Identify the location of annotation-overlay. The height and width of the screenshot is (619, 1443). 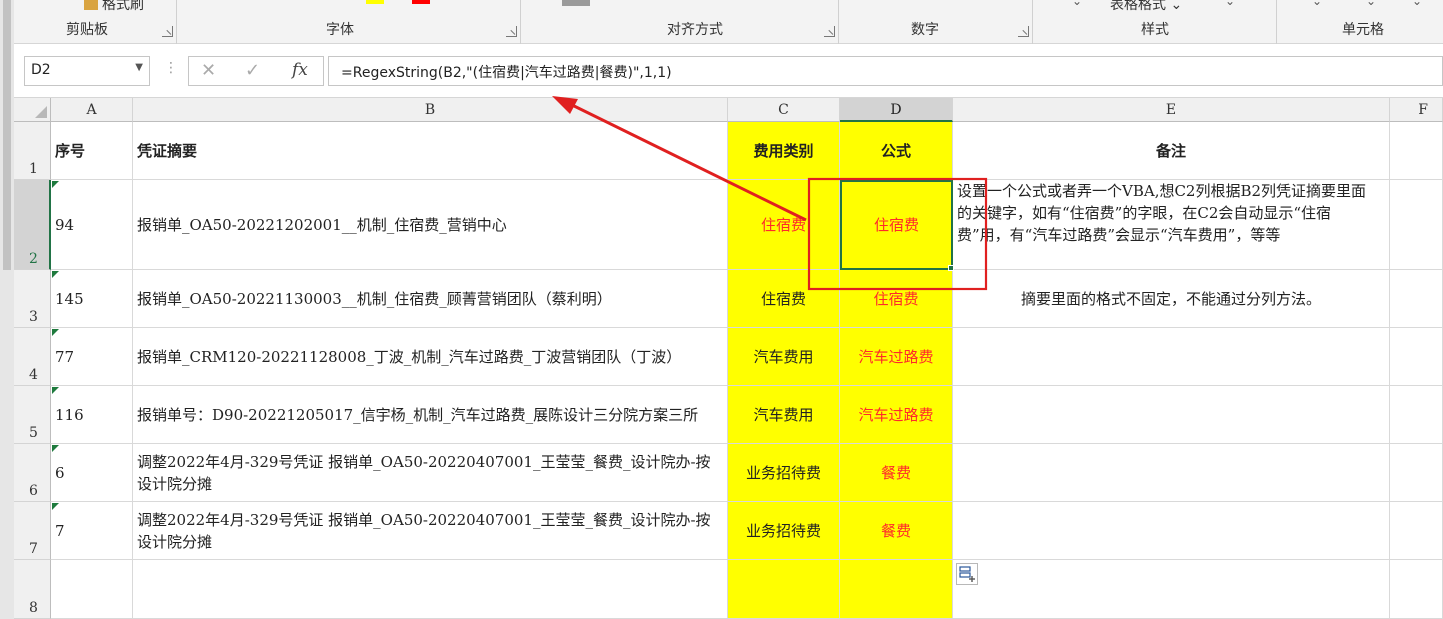
(770, 193).